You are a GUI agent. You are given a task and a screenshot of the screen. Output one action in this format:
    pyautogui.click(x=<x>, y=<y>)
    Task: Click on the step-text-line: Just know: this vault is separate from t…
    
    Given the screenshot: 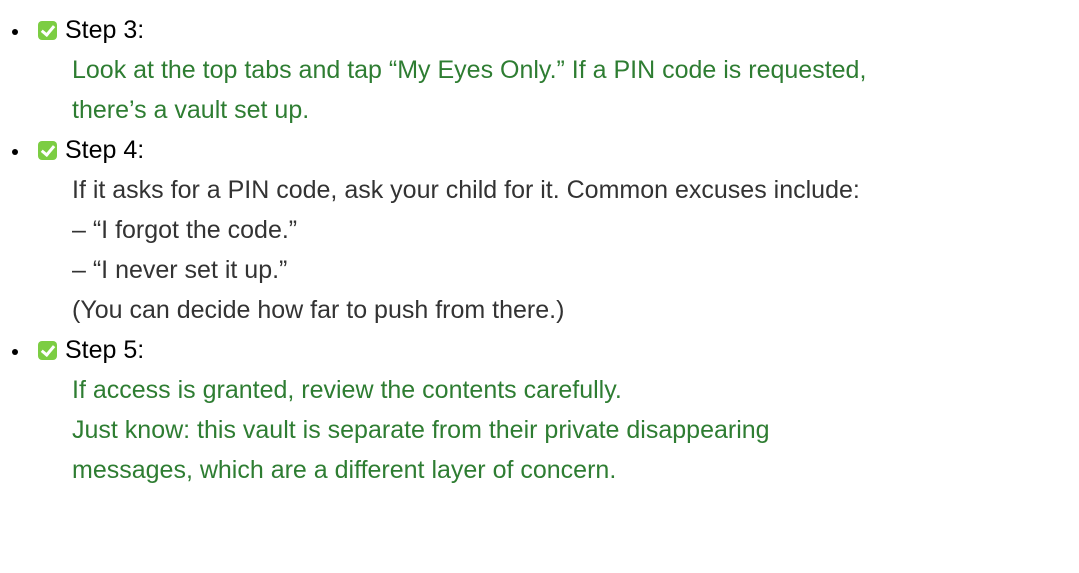 What is the action you would take?
    pyautogui.click(x=421, y=430)
    